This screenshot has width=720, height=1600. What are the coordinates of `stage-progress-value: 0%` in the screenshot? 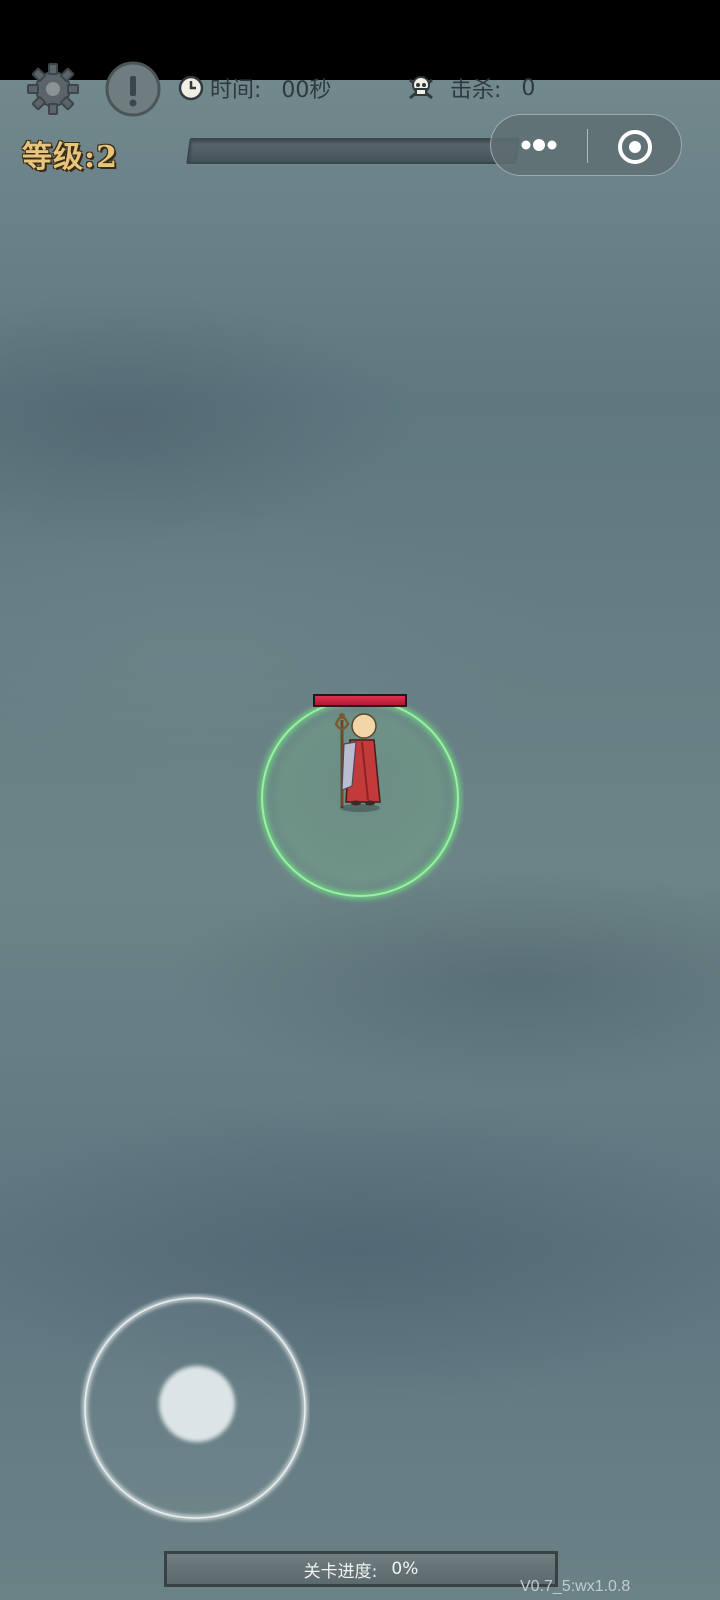 It's located at (405, 1569).